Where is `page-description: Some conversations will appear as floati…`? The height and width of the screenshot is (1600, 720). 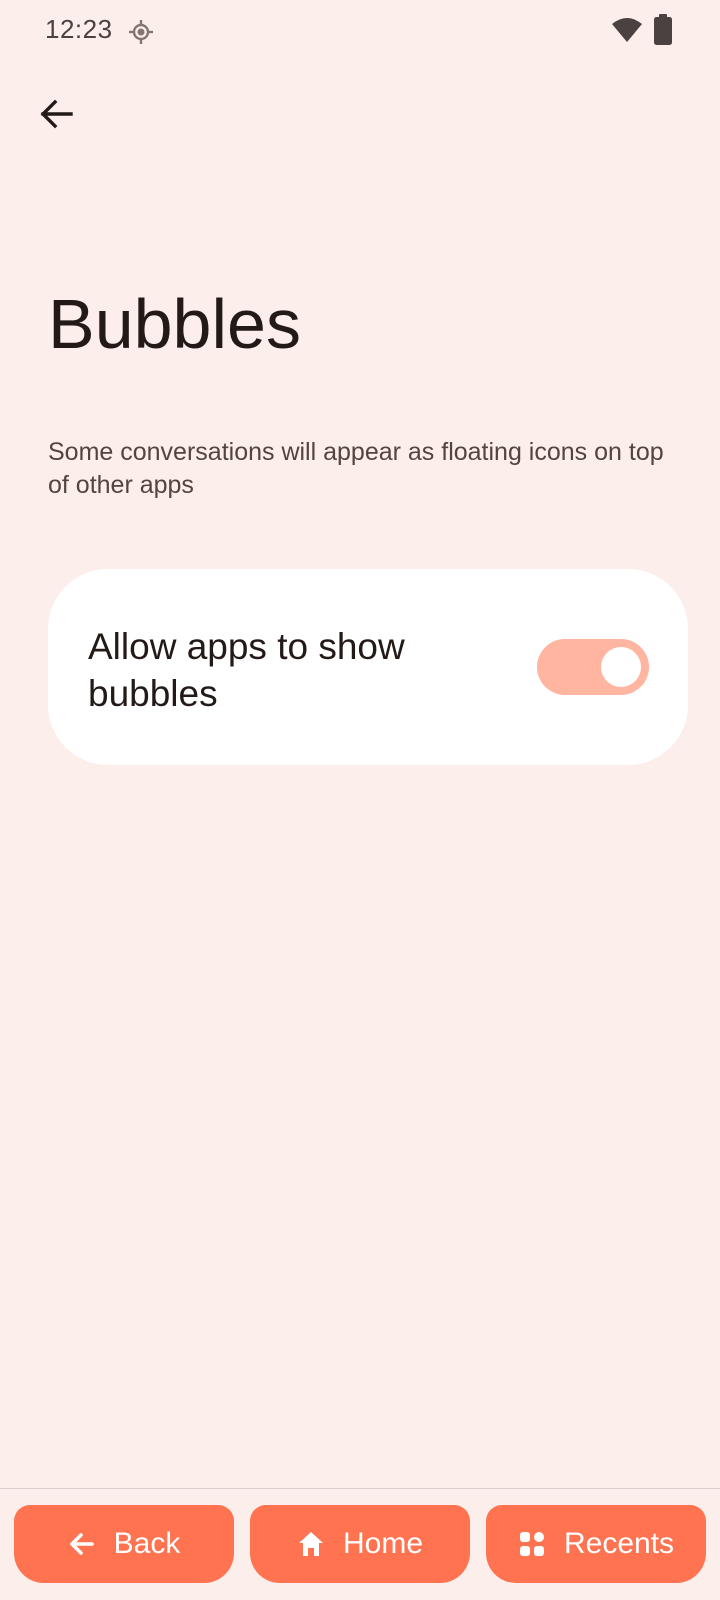
page-description: Some conversations will appear as floati… is located at coordinates (356, 468).